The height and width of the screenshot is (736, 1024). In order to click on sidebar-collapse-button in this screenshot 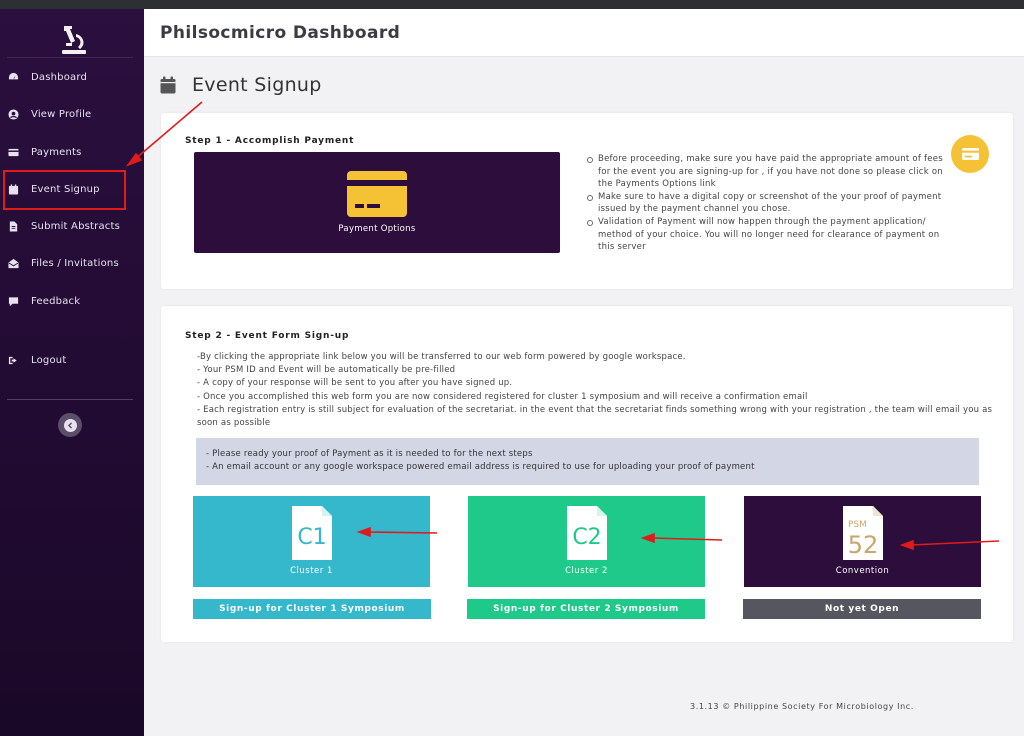, I will do `click(70, 425)`.